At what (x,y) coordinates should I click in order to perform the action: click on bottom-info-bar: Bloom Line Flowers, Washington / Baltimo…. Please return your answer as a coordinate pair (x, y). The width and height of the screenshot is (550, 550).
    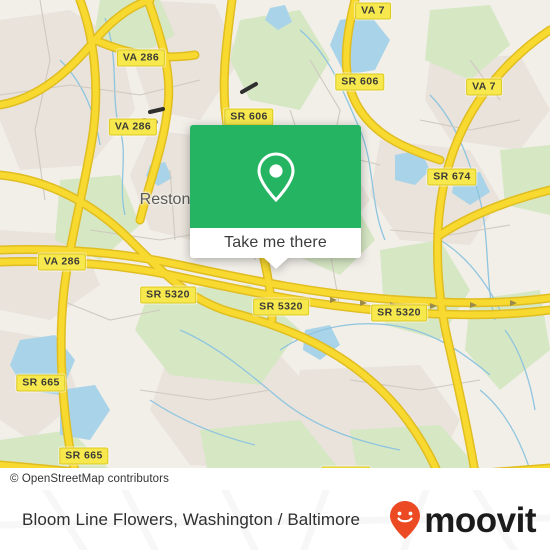
    Looking at the image, I should click on (275, 520).